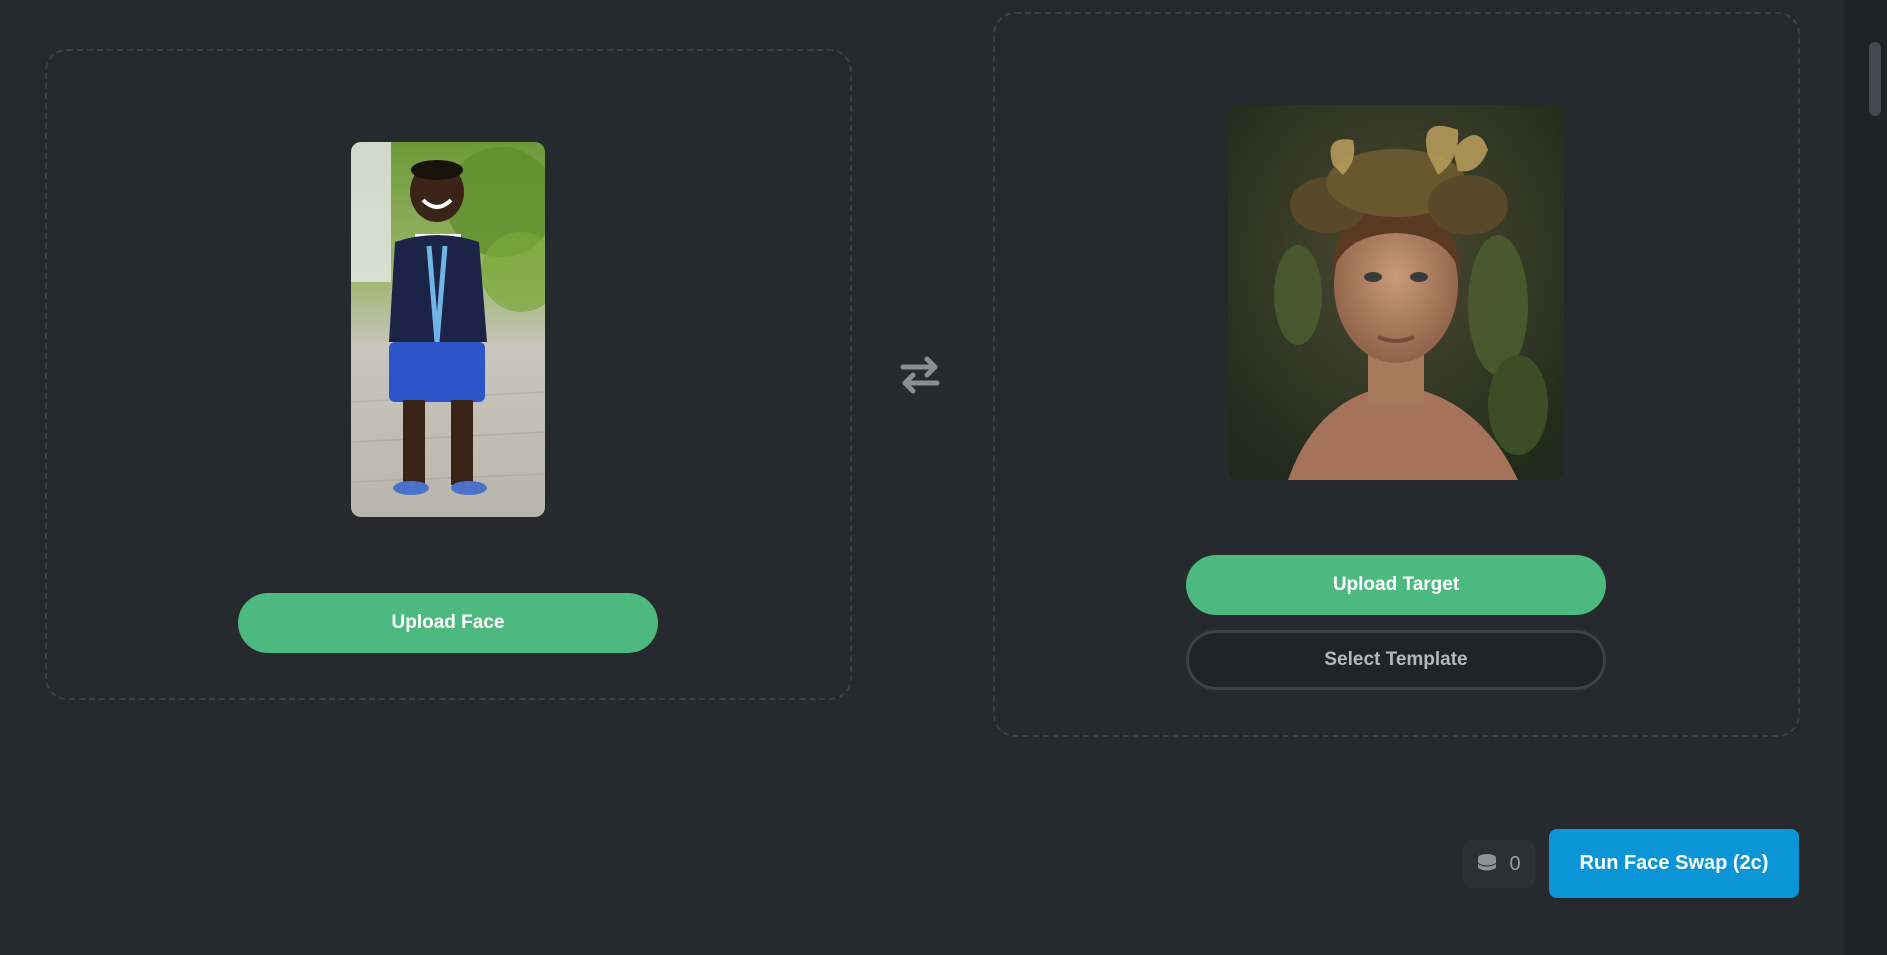 Image resolution: width=1887 pixels, height=955 pixels. Describe the element at coordinates (1499, 864) in the screenshot. I see `credits-badge: 0` at that location.